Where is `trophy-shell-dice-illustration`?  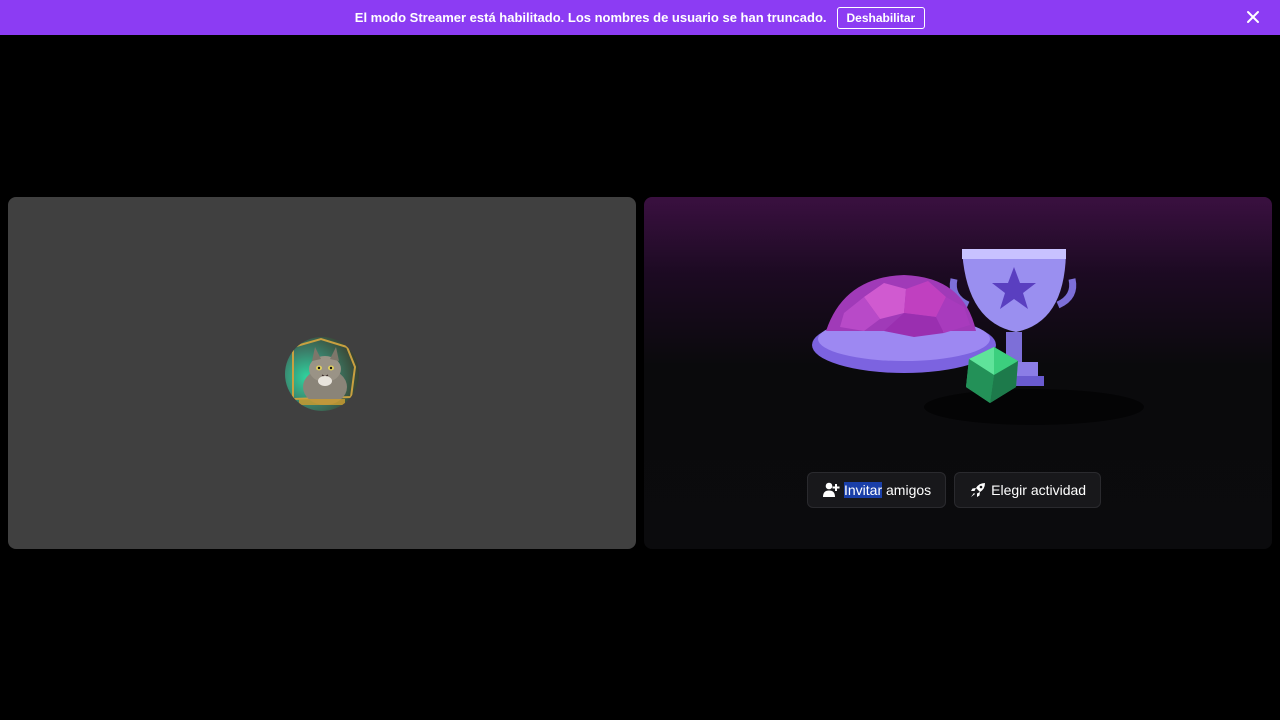
trophy-shell-dice-illustration is located at coordinates (978, 337).